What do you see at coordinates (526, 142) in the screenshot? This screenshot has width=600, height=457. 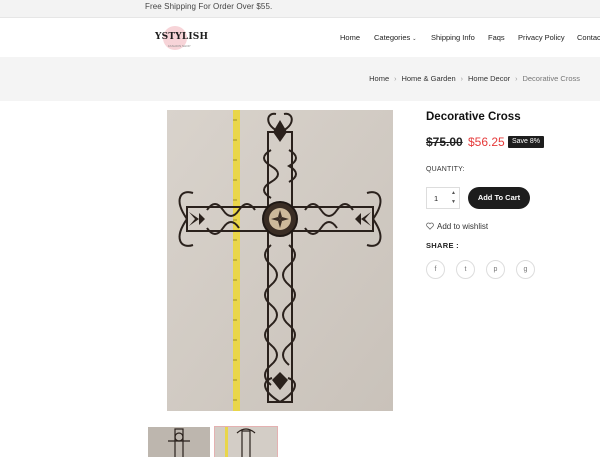 I see `discount-badge: Save 8%` at bounding box center [526, 142].